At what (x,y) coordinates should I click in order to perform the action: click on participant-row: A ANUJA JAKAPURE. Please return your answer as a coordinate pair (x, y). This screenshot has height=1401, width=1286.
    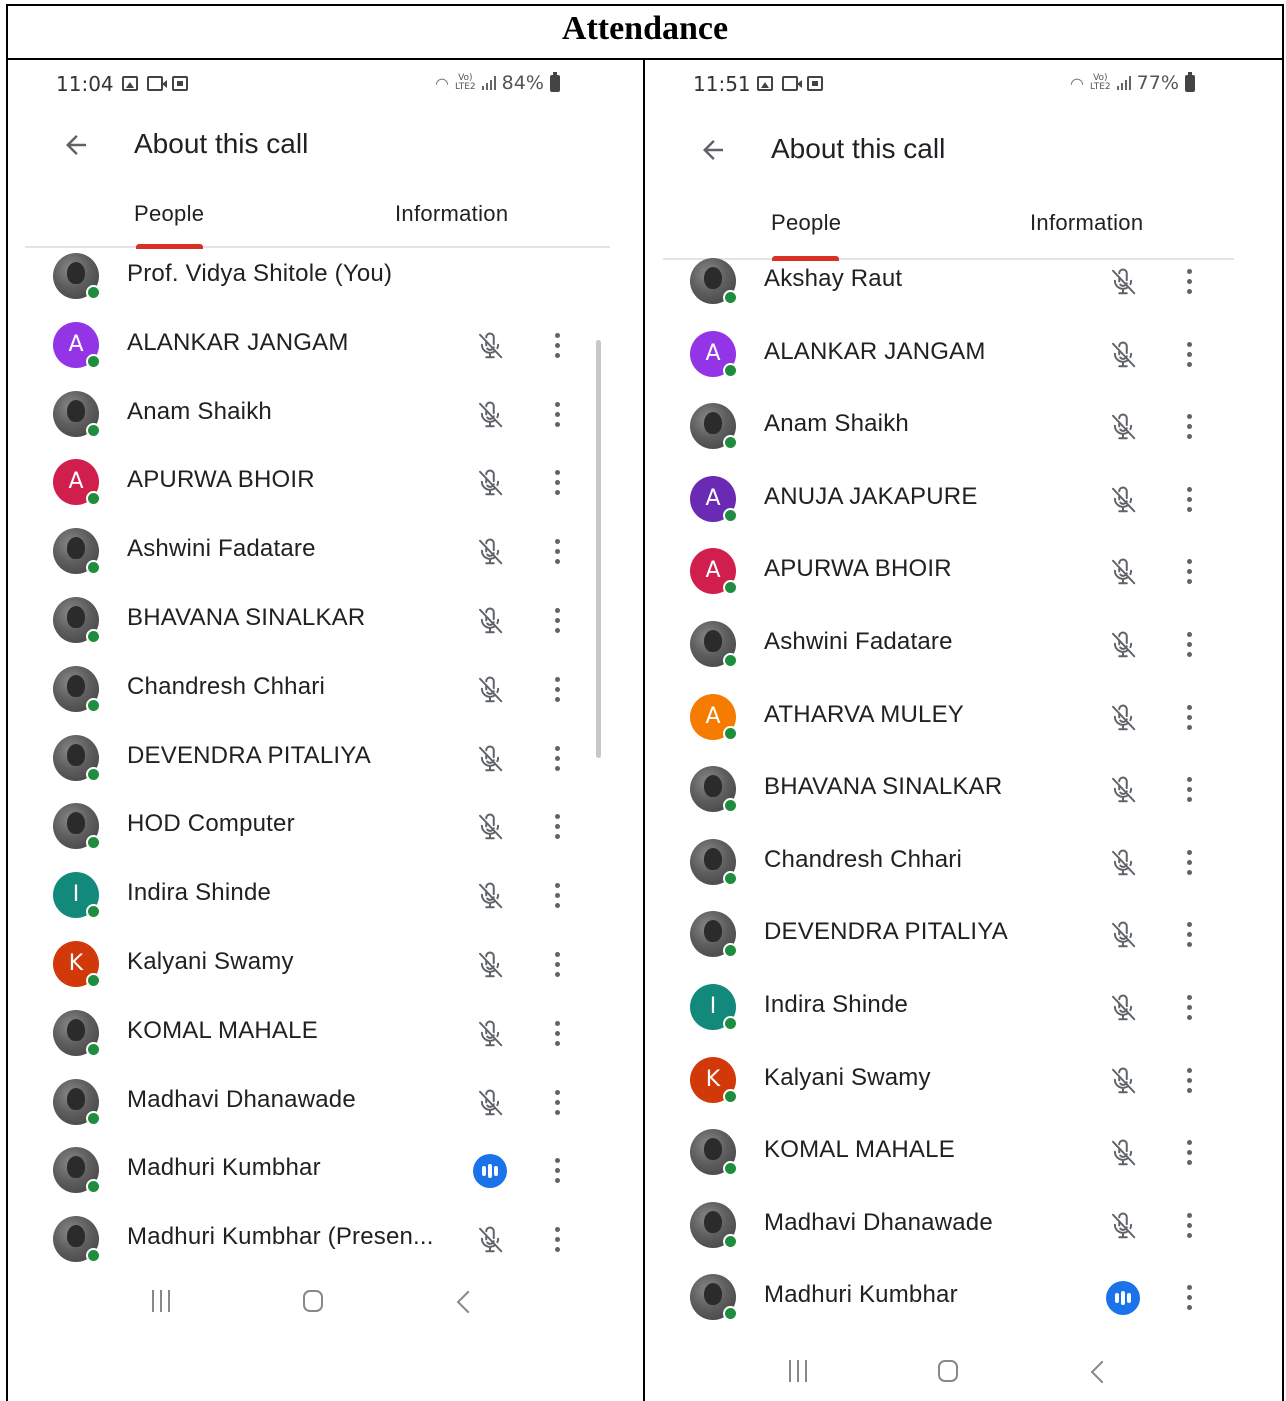
    Looking at the image, I should click on (963, 505).